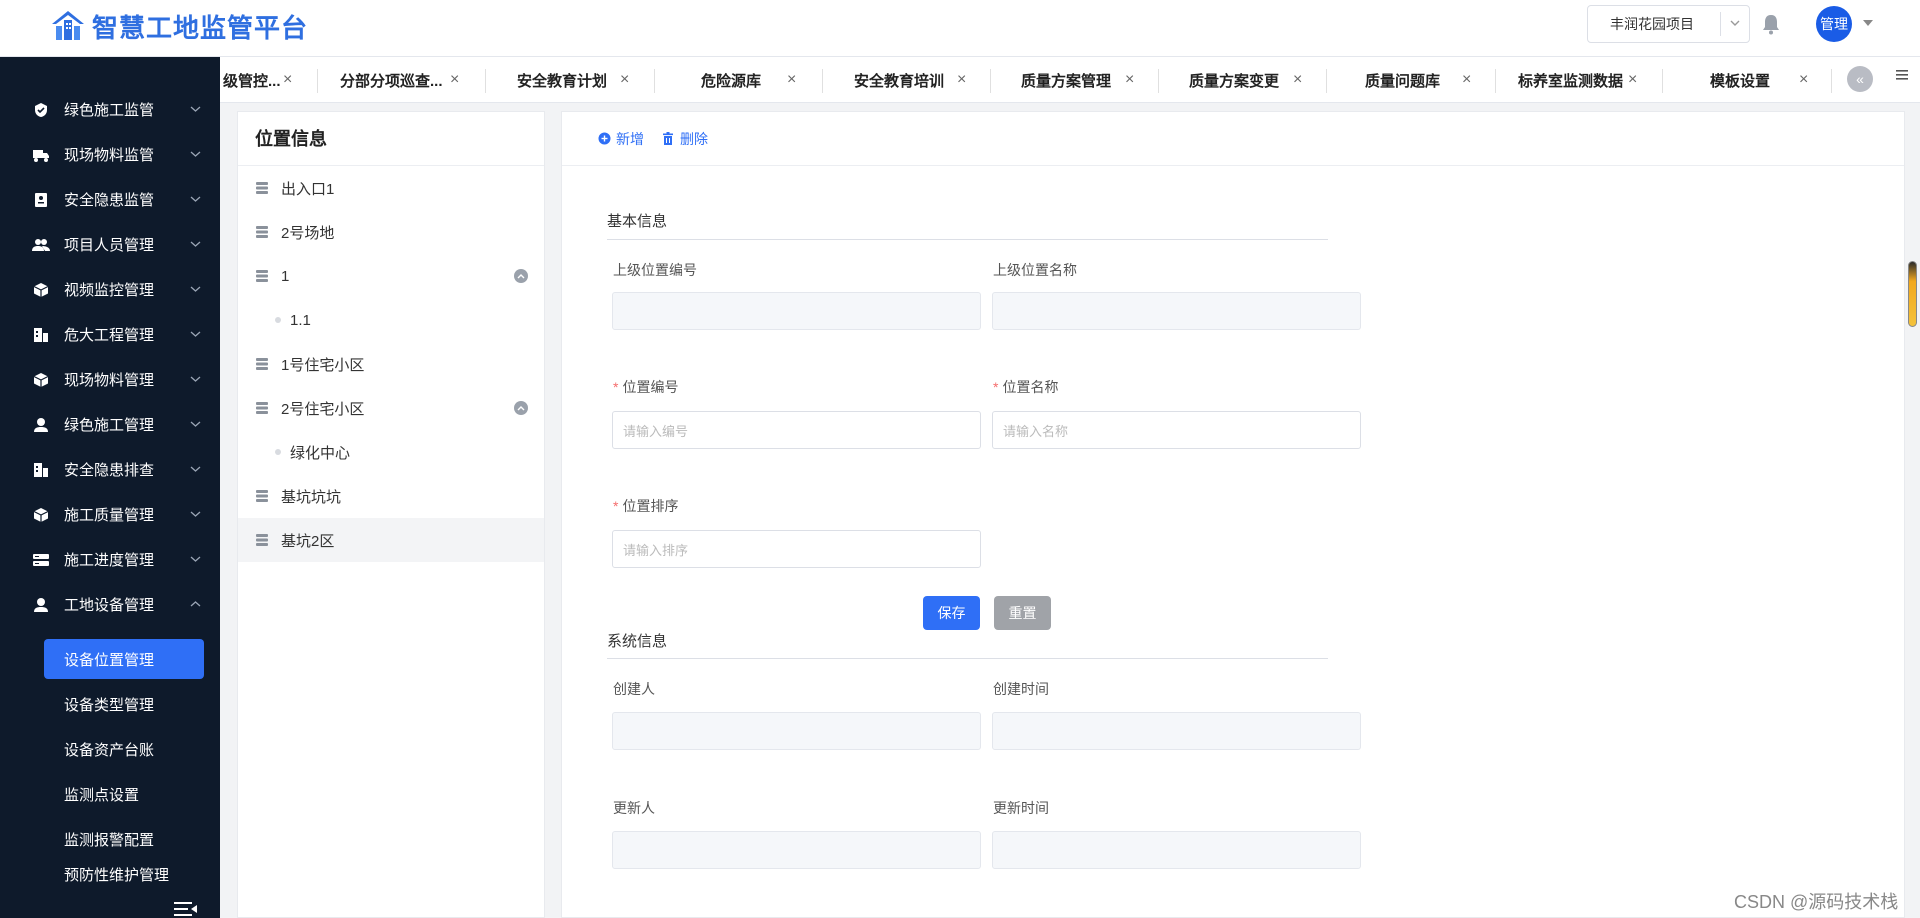  What do you see at coordinates (1418, 79) in the screenshot?
I see `tab-item: 质量问题库 ×` at bounding box center [1418, 79].